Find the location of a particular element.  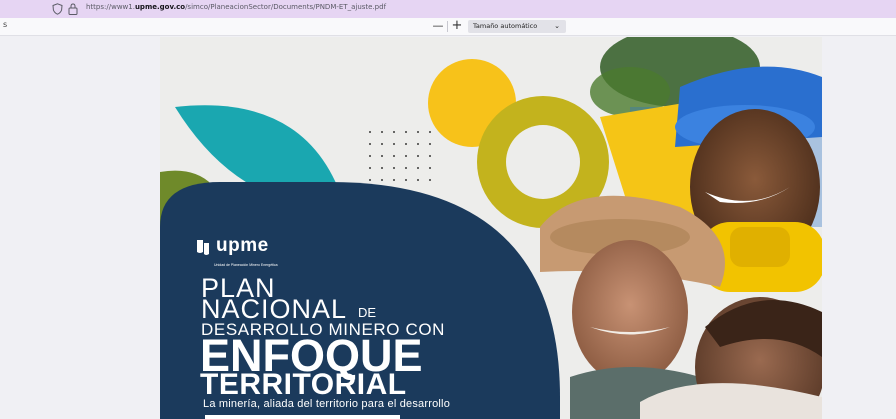

zoom-select-value: Tamaño automático is located at coordinates (505, 26).